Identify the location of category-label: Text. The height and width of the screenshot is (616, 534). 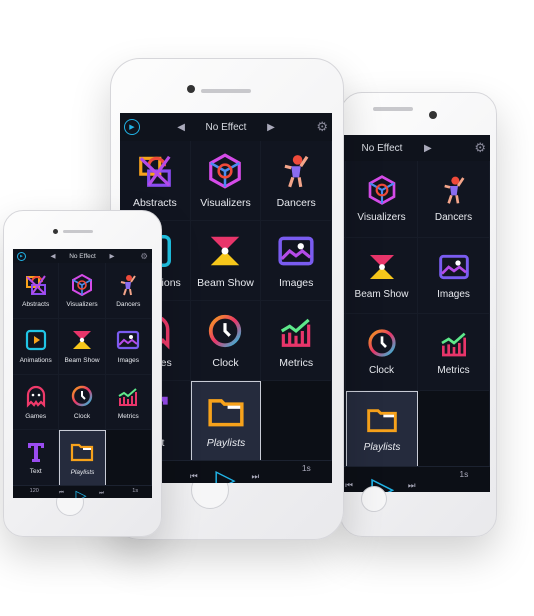
(35, 472).